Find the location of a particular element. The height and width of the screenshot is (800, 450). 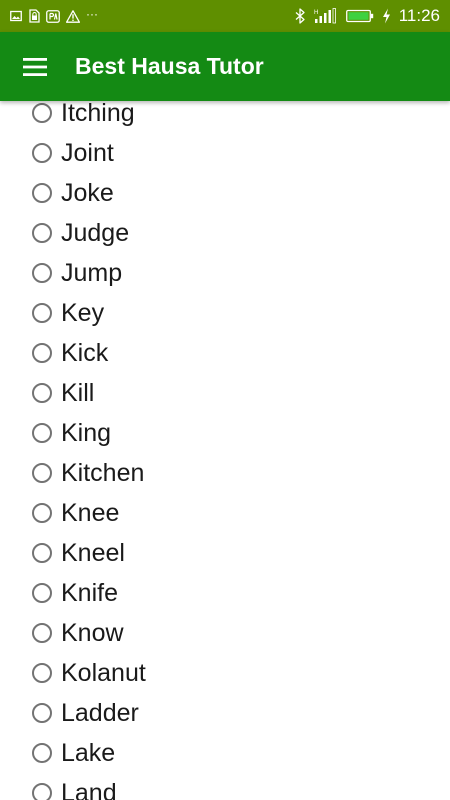

image-icon is located at coordinates (16, 16).